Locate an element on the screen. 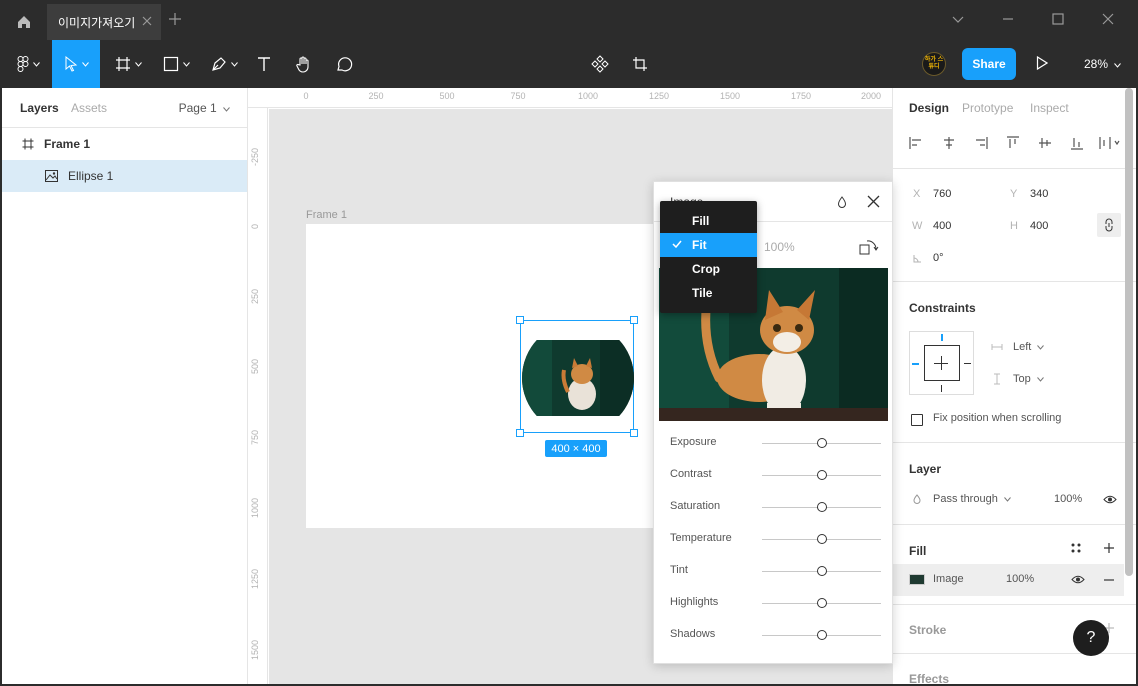 This screenshot has height=686, width=1138. resize-handle-ne is located at coordinates (634, 320).